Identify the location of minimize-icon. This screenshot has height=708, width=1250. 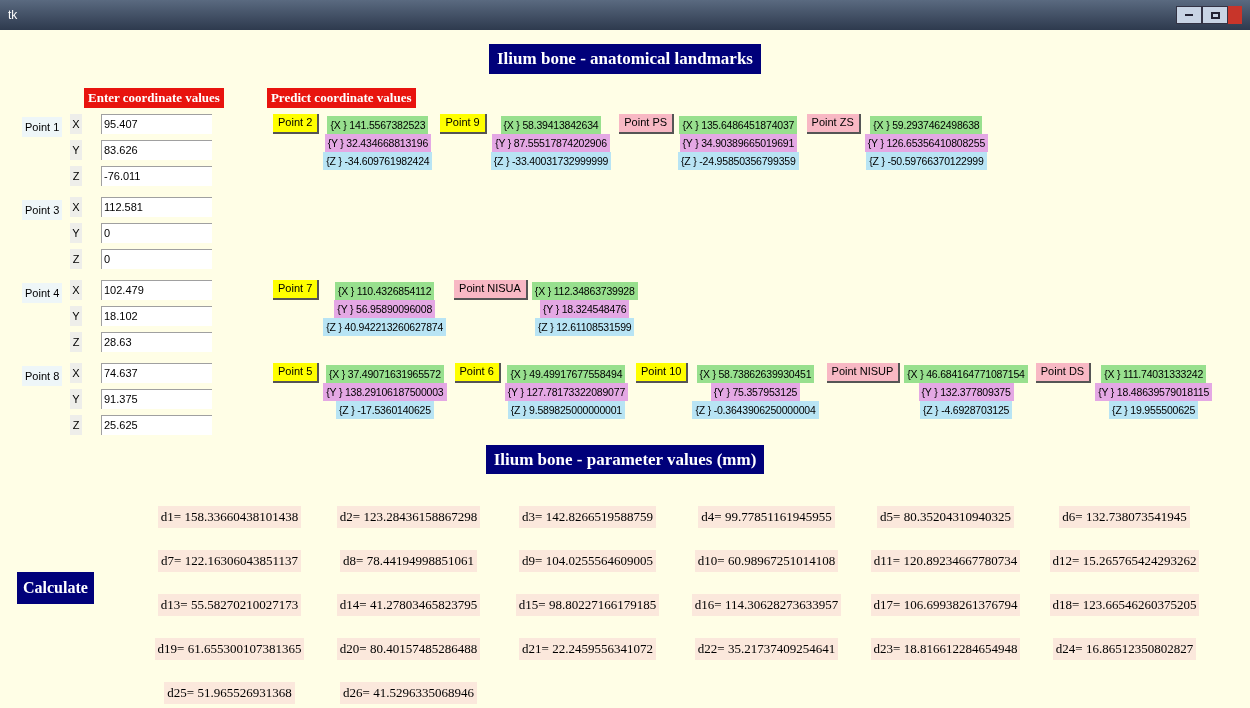
(1189, 15).